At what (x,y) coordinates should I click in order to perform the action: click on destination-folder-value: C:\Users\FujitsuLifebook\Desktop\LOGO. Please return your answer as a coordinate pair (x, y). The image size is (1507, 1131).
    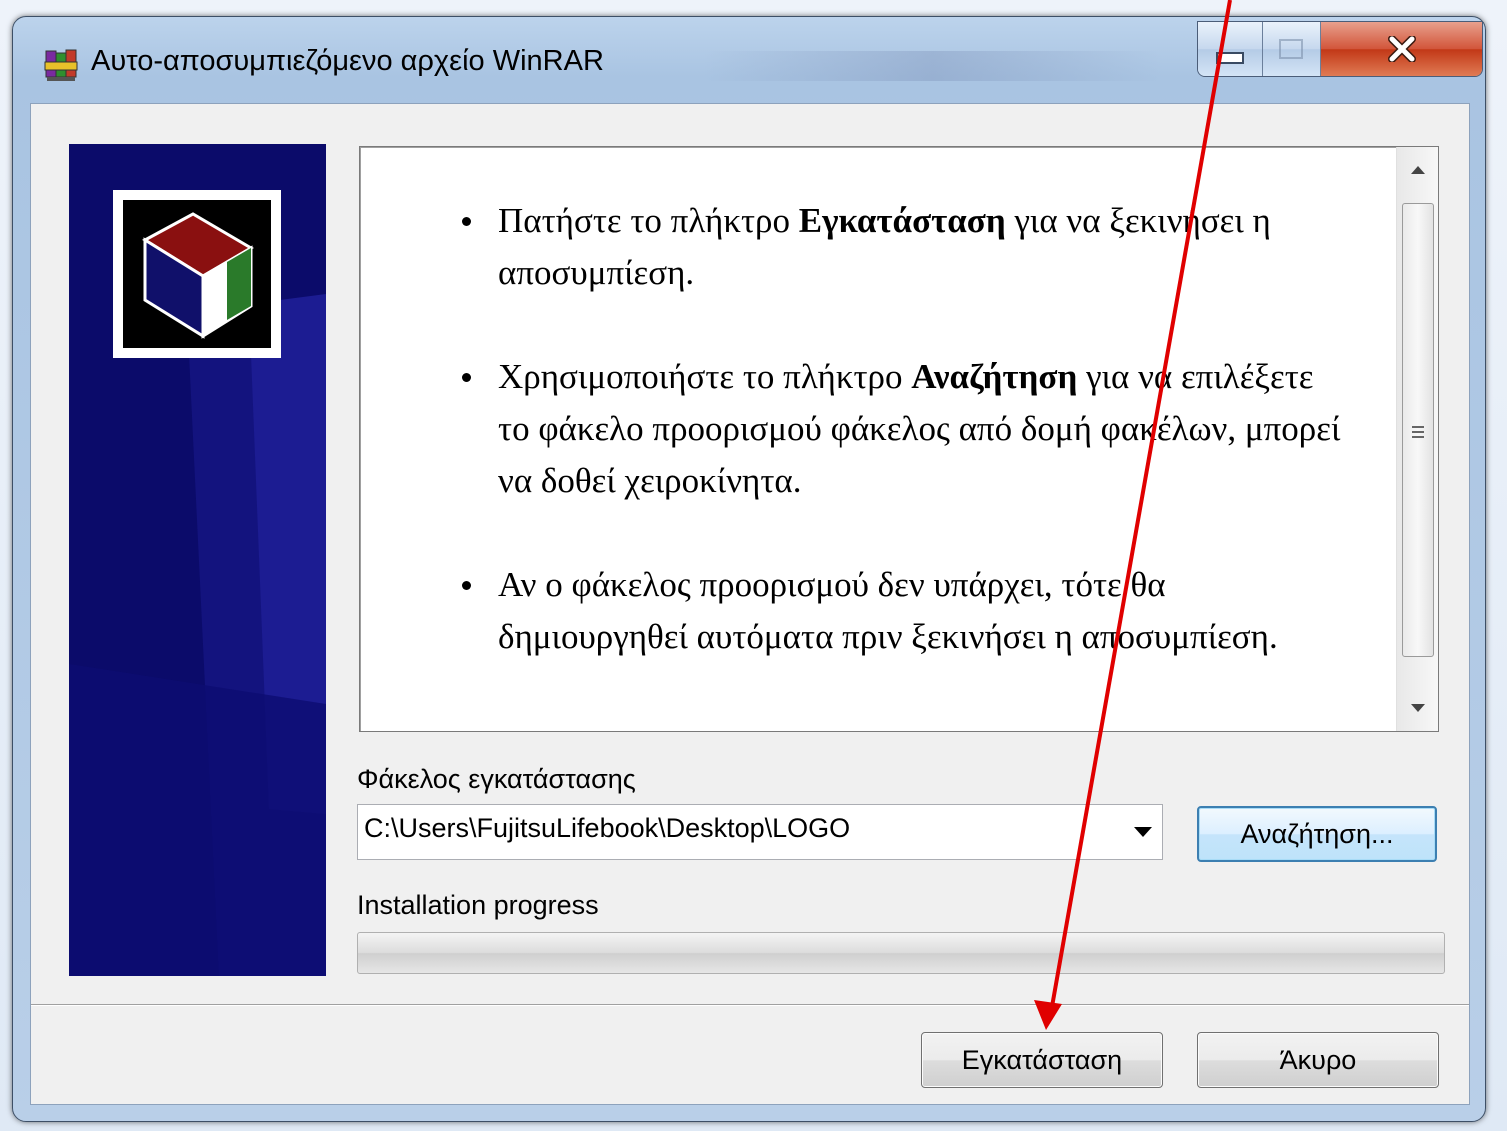
    Looking at the image, I should click on (607, 828).